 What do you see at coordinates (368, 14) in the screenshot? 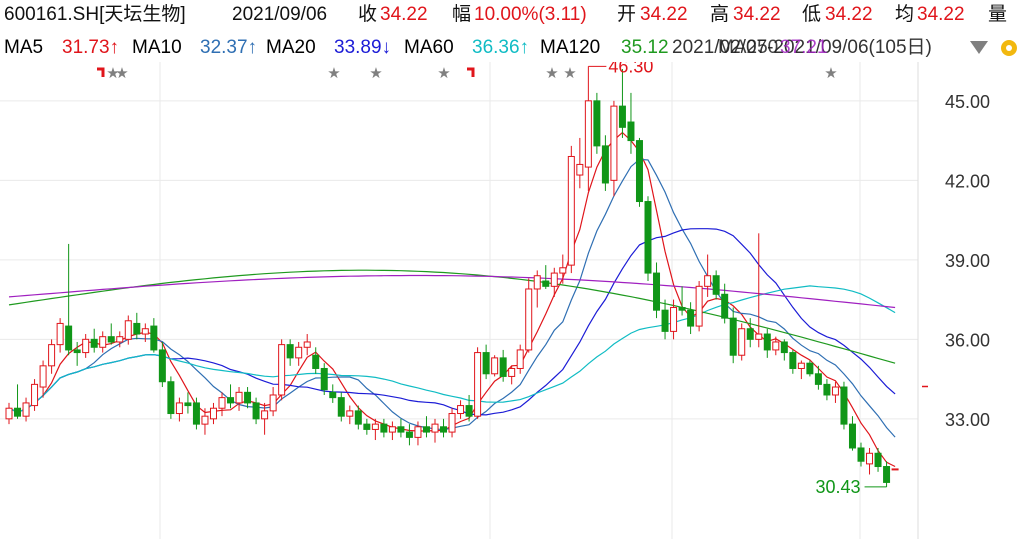
I see `close-label: 收` at bounding box center [368, 14].